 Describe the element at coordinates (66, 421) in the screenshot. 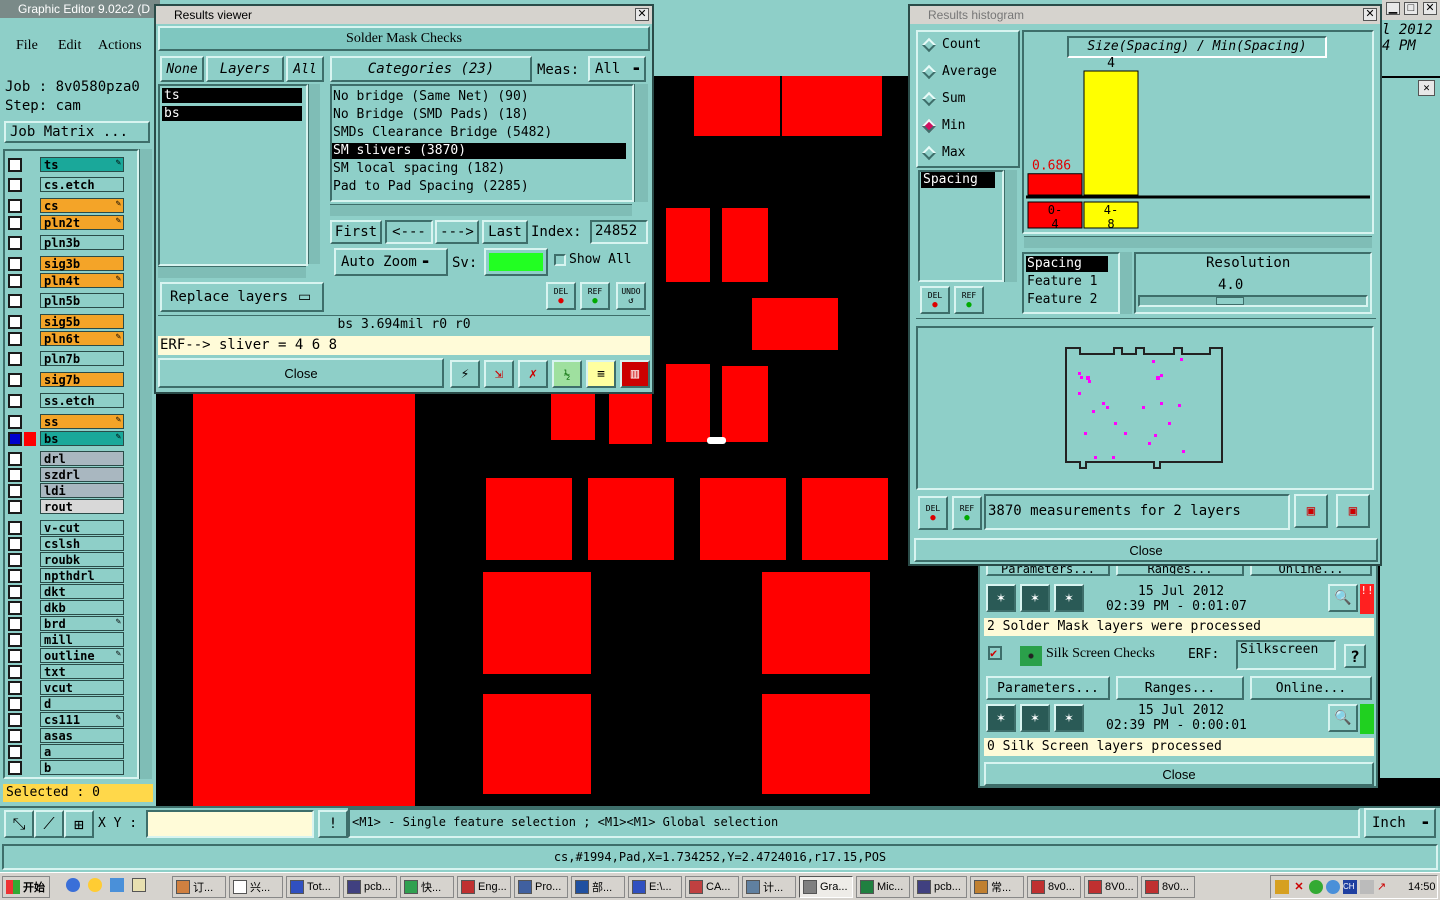

I see `layer-row-ss: ss ✎` at that location.